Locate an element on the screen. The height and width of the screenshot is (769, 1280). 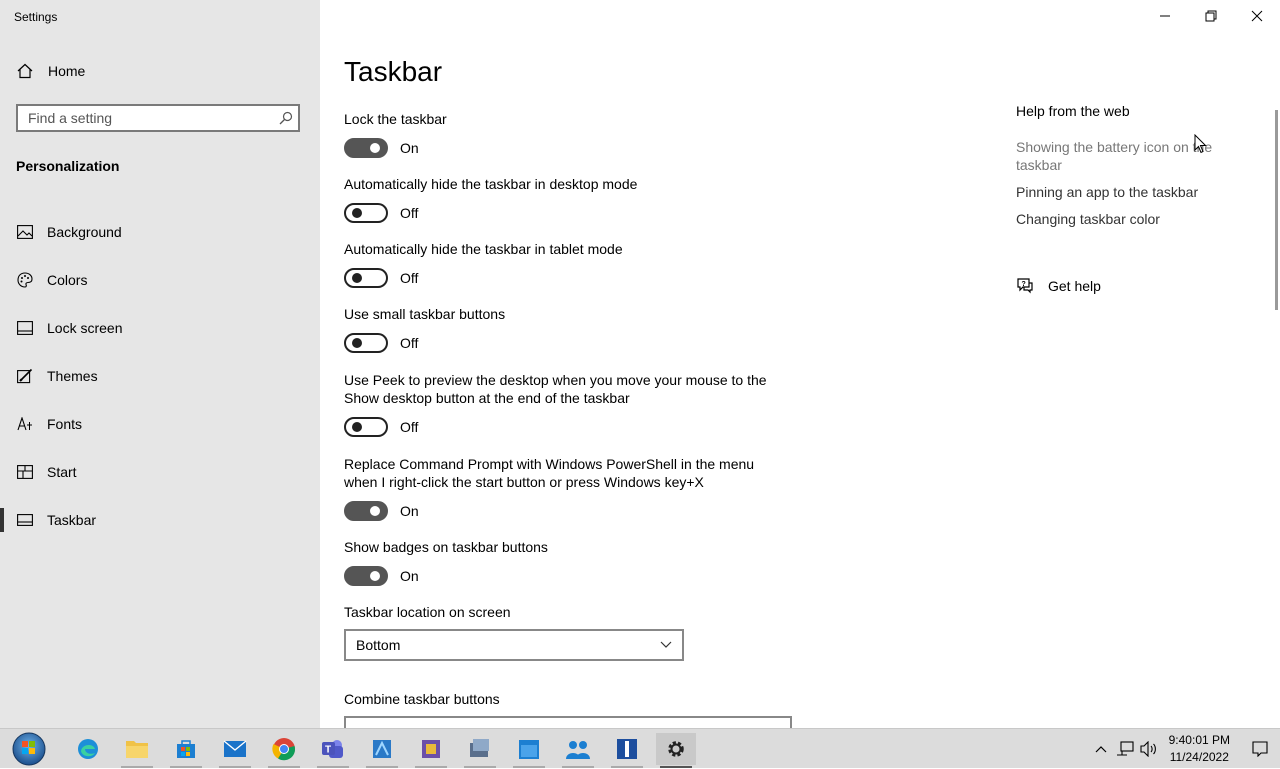
taskbar-file-explorer is located at coordinates (137, 750).